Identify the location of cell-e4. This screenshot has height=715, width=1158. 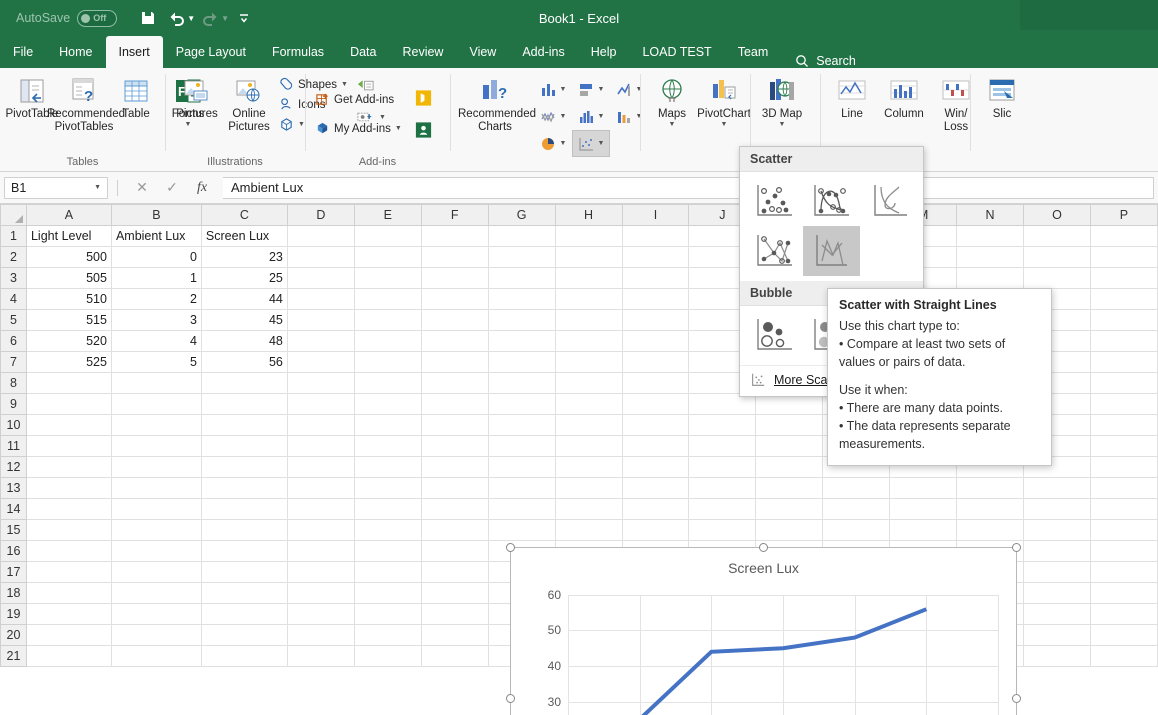
(387, 299).